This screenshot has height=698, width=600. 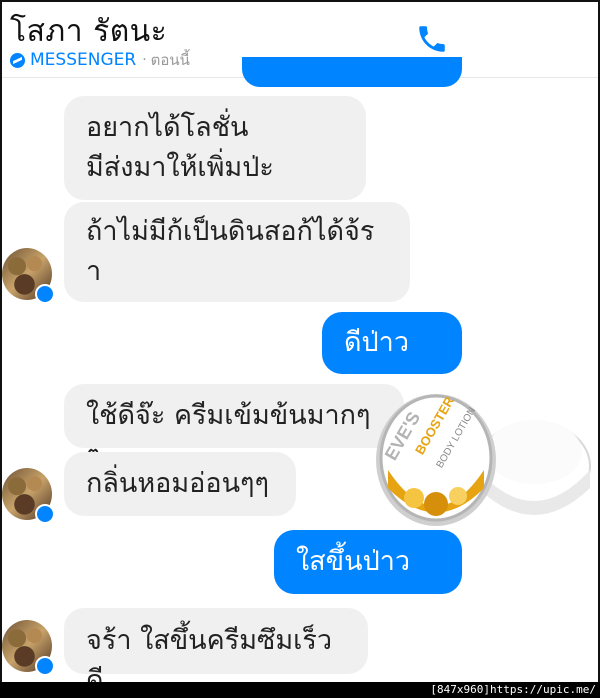 I want to click on message-line: มีส่งมาให้เพิ่มป่ะ, so click(x=180, y=167).